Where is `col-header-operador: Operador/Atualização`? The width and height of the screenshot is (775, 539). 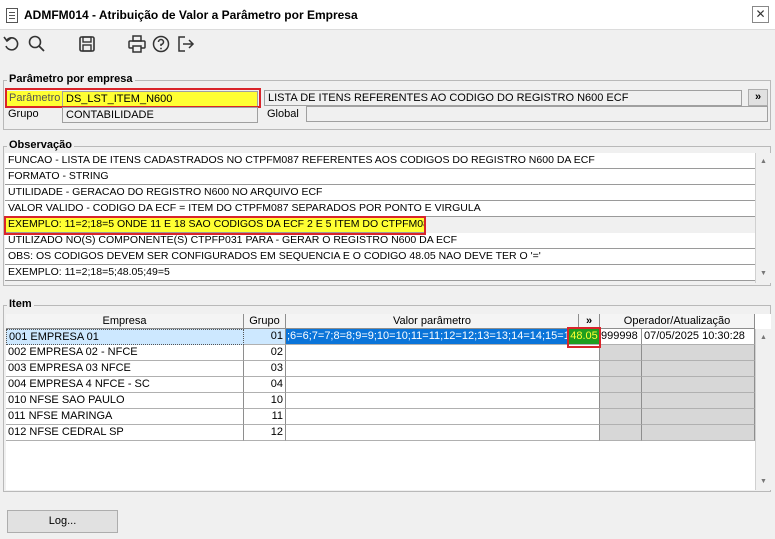
col-header-operador: Operador/Atualização is located at coordinates (677, 321).